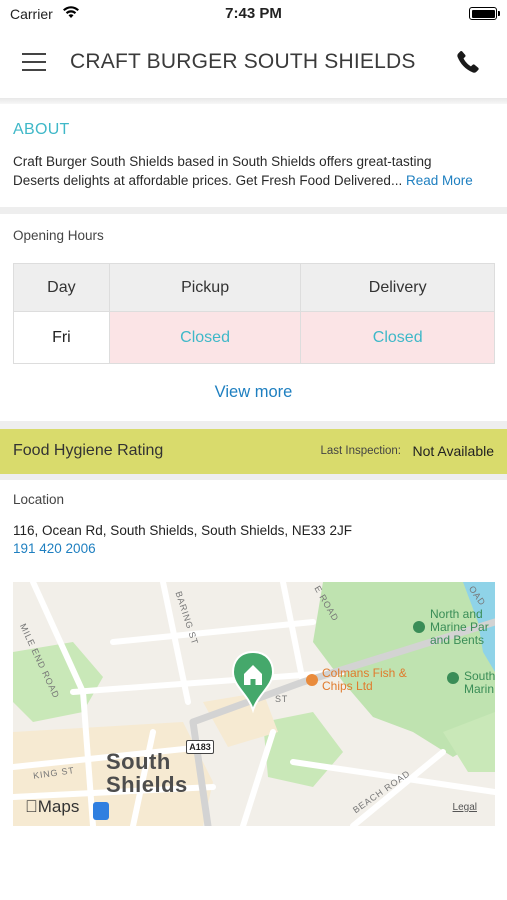 Image resolution: width=507 pixels, height=900 pixels. I want to click on table-row: Fri Closed Closed, so click(254, 337).